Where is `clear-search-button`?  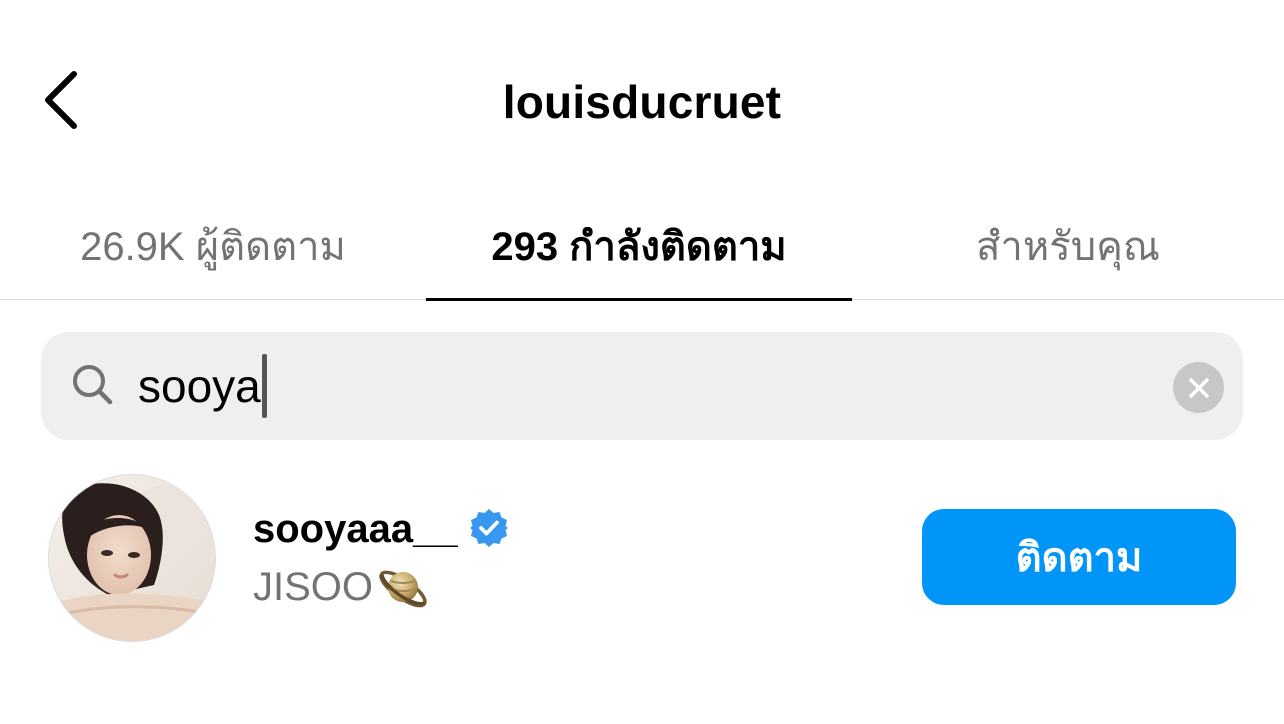 clear-search-button is located at coordinates (1198, 387).